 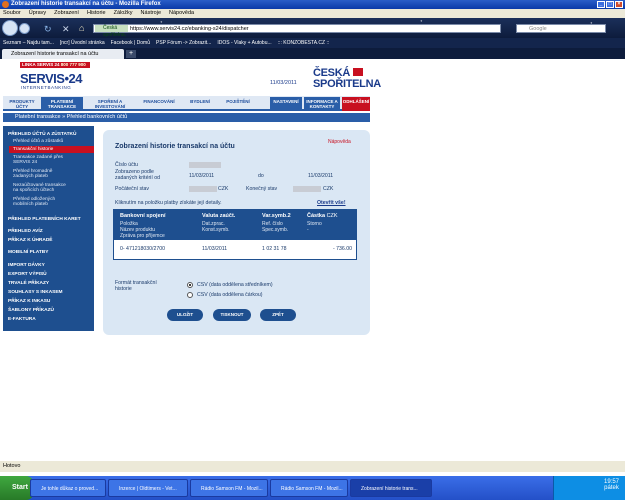 What do you see at coordinates (238, 104) in the screenshot?
I see `nav-pojisteni: POJIŠTĚNÍ` at bounding box center [238, 104].